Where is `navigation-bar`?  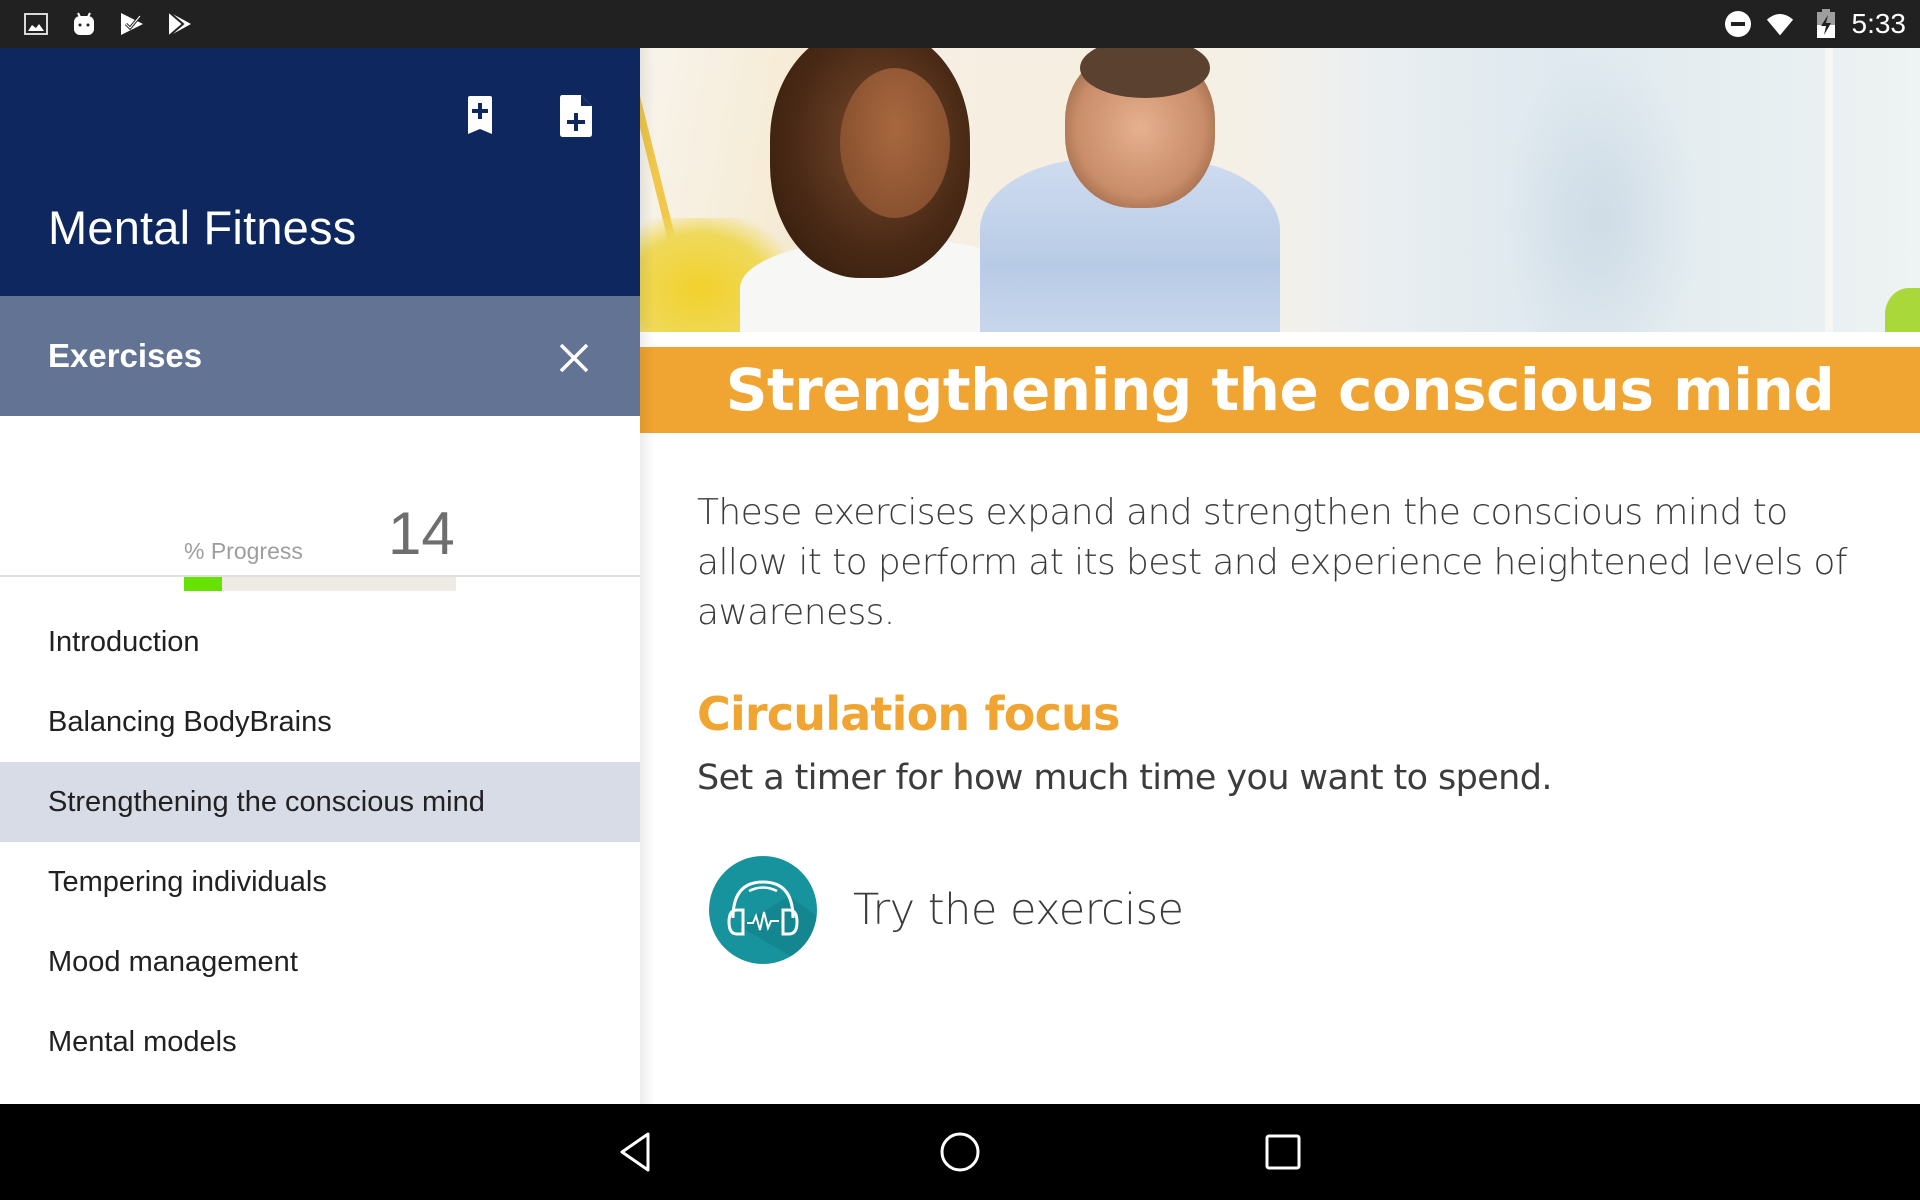
navigation-bar is located at coordinates (960, 1152).